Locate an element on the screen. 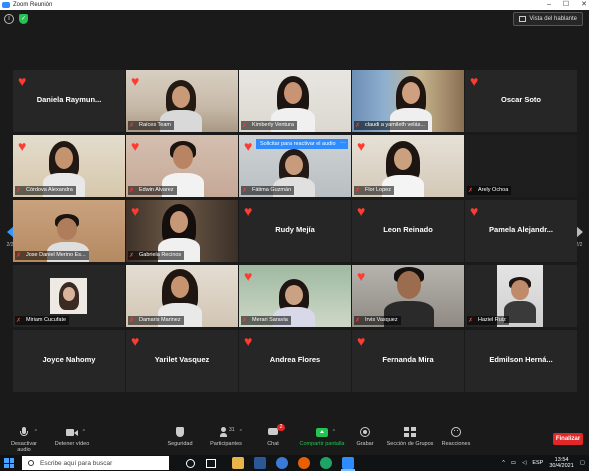 The image size is (589, 471). grid-view-icon is located at coordinates (523, 19).